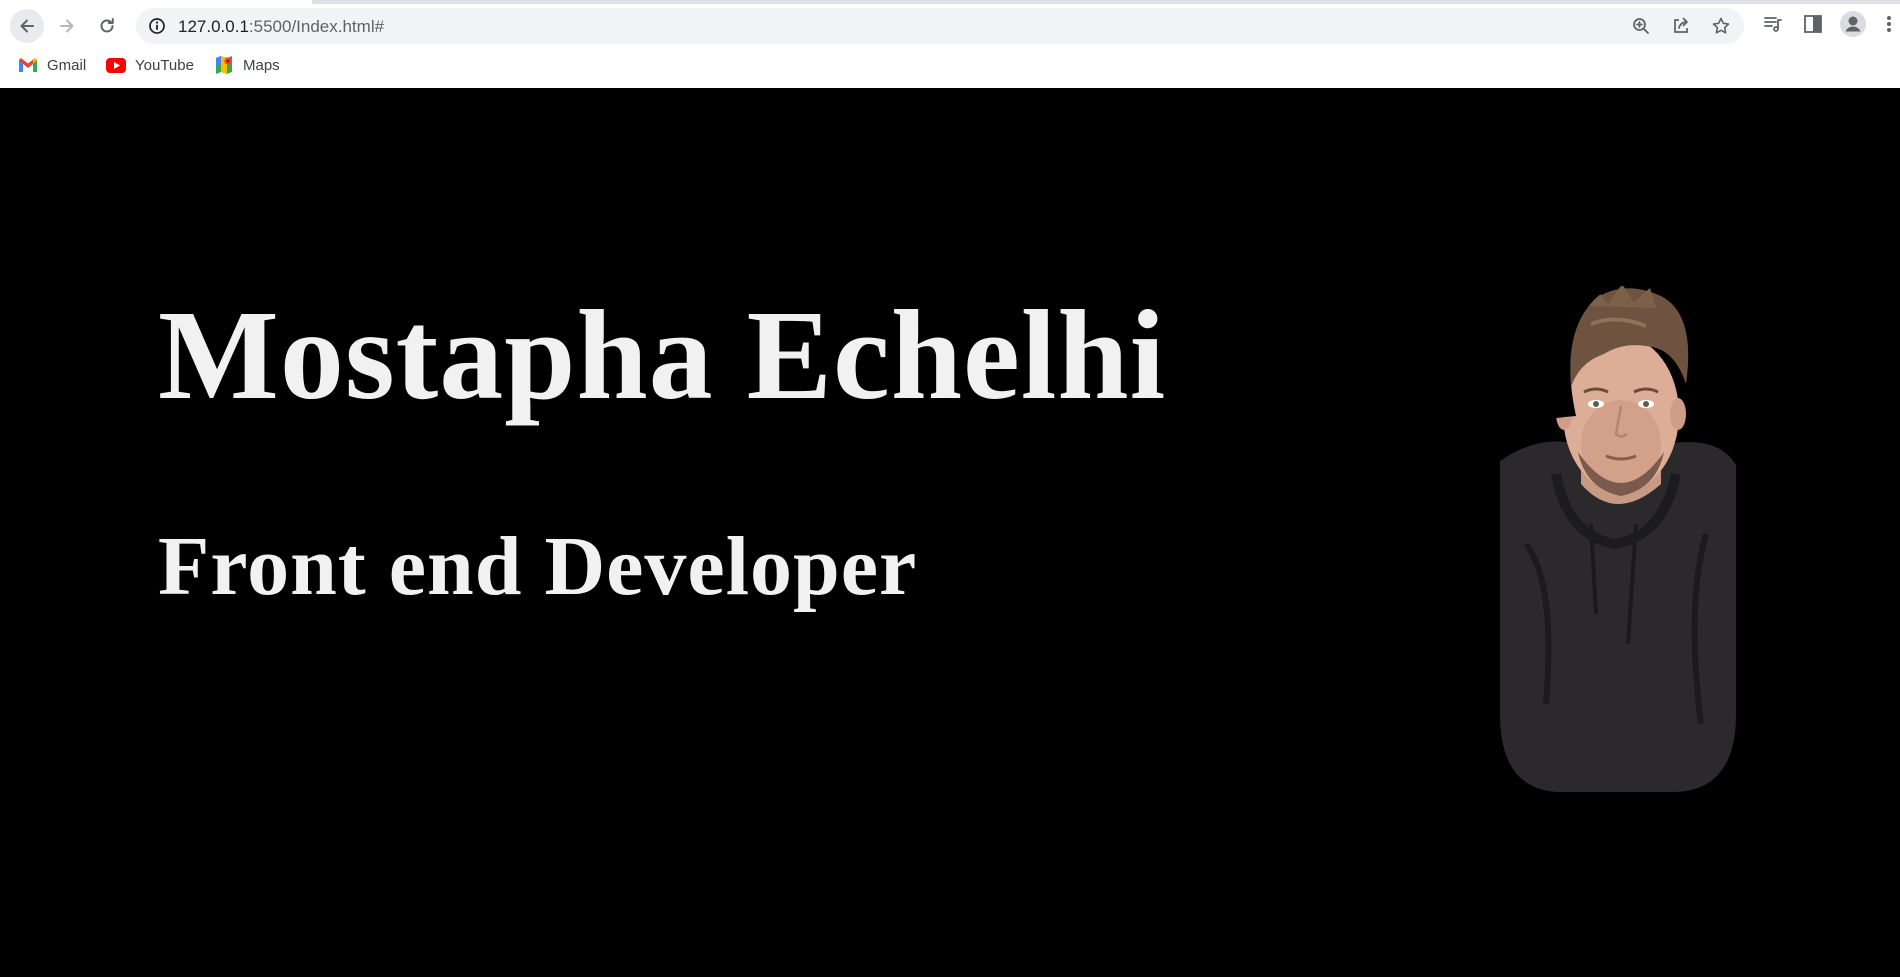 The height and width of the screenshot is (977, 1900). Describe the element at coordinates (316, 26) in the screenshot. I see `url-path: :5500/Index.html#` at that location.